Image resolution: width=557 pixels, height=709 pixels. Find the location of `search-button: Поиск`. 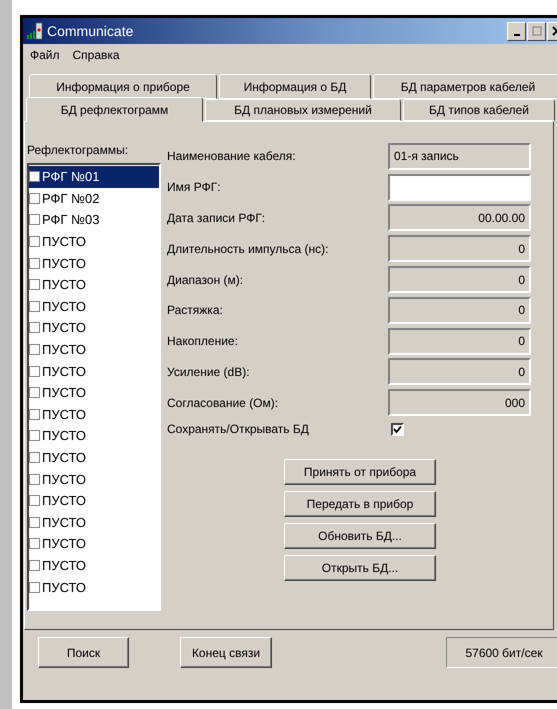

search-button: Поиск is located at coordinates (83, 652).